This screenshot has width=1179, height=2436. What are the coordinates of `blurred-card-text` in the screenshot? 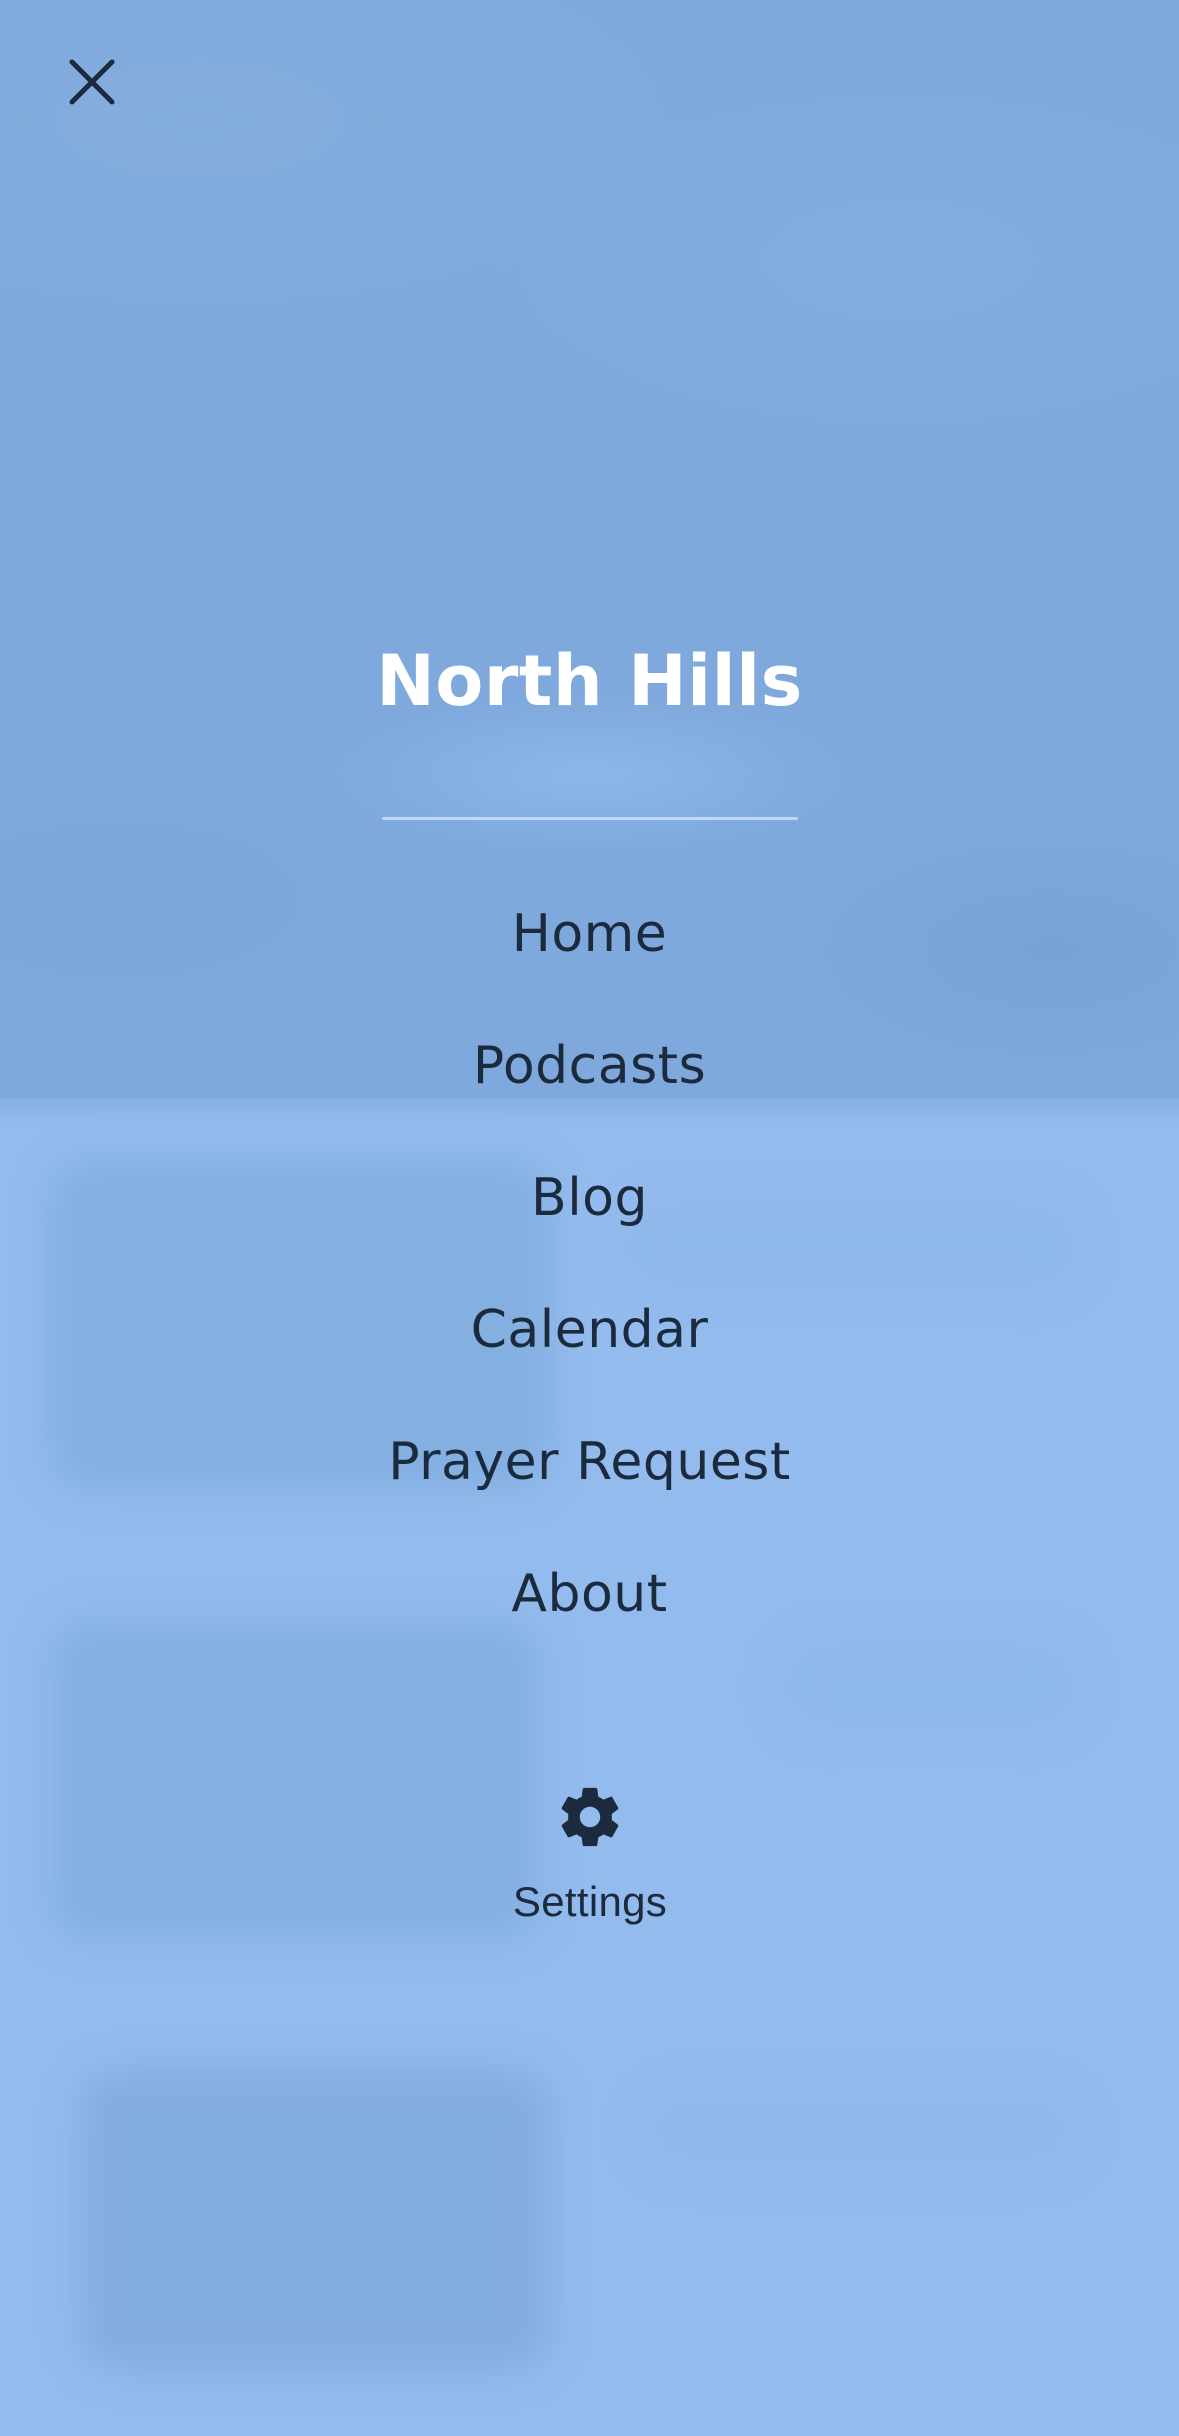 It's located at (860, 2130).